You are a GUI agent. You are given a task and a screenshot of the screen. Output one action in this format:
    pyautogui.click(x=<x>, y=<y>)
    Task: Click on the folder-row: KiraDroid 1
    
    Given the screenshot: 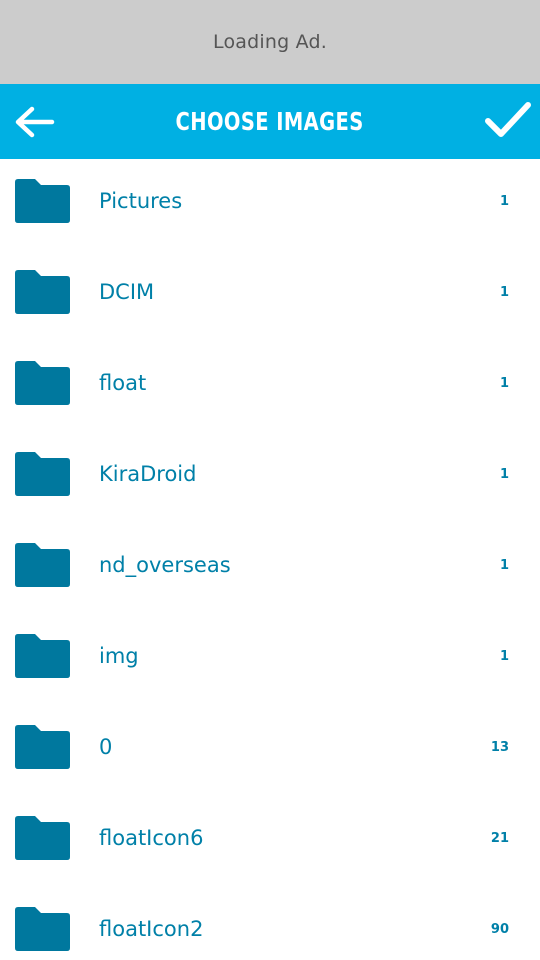 What is the action you would take?
    pyautogui.click(x=270, y=477)
    